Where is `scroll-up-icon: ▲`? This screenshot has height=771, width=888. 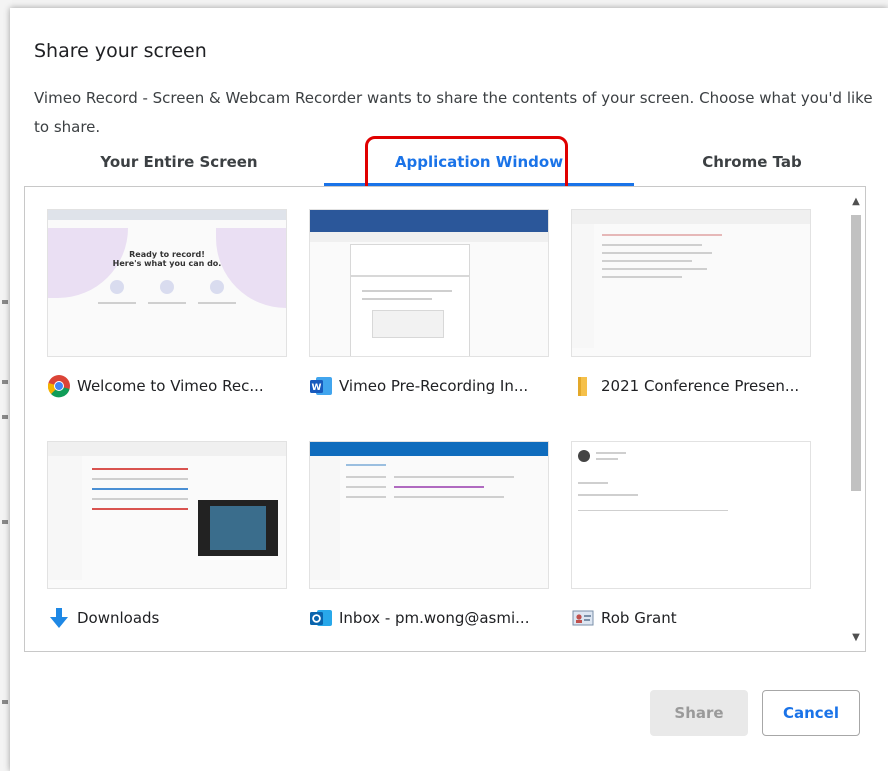
scroll-up-icon: ▲ is located at coordinates (856, 202).